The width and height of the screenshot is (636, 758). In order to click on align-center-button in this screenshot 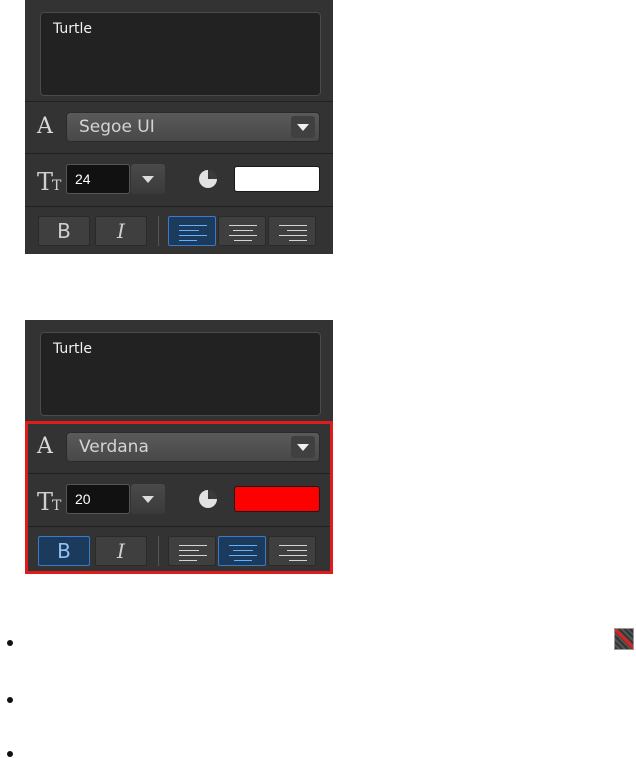, I will do `click(242, 231)`.